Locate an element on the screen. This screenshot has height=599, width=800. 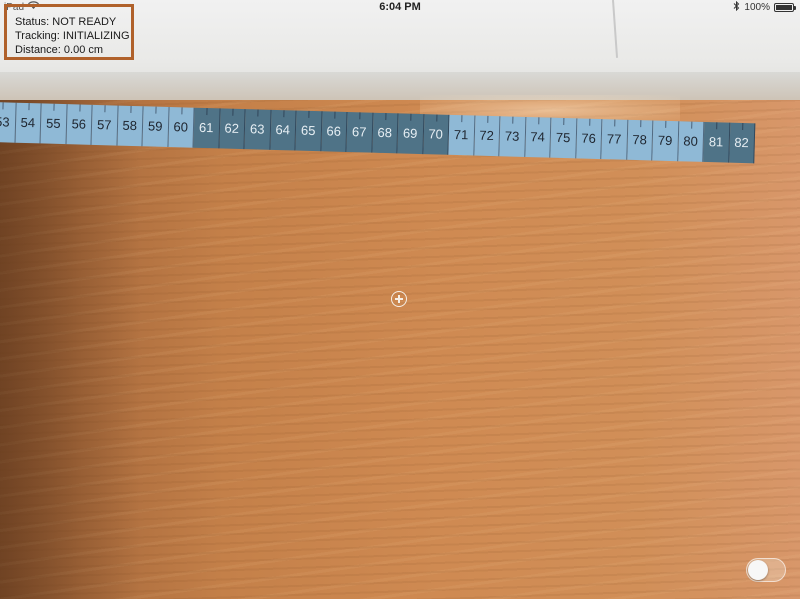
tape-mark-61: 61 is located at coordinates (207, 128).